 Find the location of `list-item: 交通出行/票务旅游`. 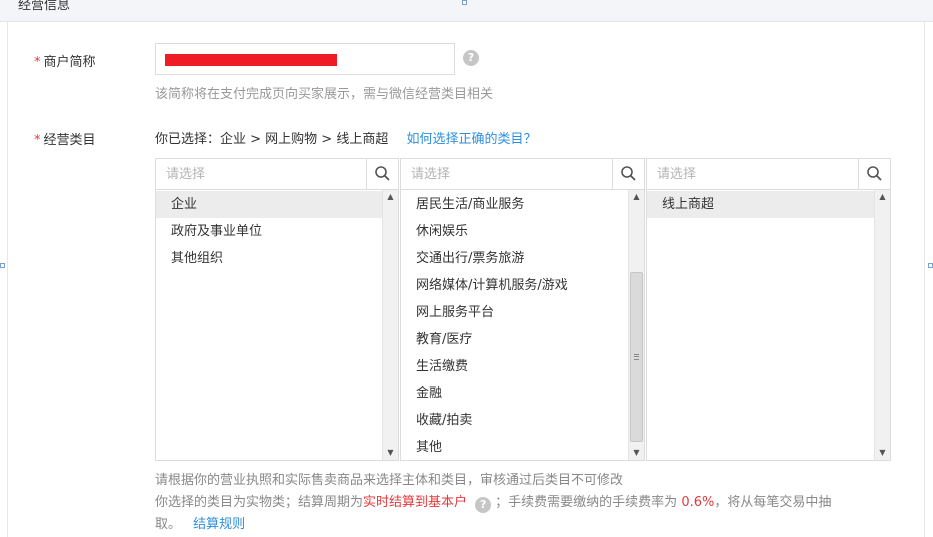

list-item: 交通出行/票务旅游 is located at coordinates (514, 258).